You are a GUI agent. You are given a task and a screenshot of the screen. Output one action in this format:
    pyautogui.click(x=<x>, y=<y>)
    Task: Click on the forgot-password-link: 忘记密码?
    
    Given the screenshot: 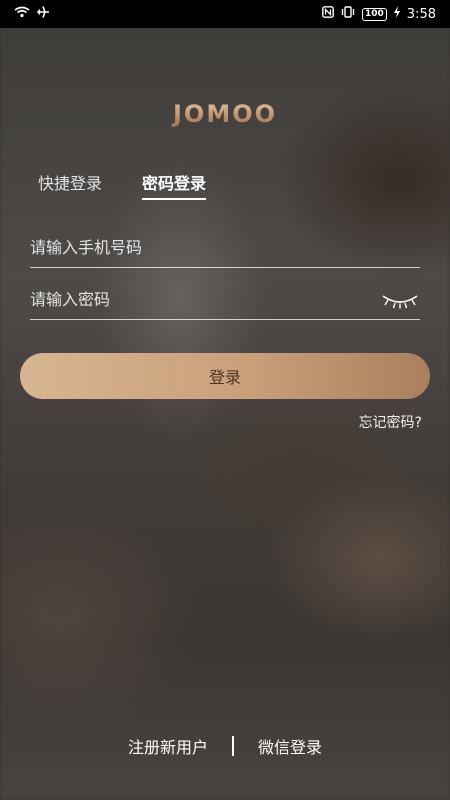 What is the action you would take?
    pyautogui.click(x=390, y=422)
    